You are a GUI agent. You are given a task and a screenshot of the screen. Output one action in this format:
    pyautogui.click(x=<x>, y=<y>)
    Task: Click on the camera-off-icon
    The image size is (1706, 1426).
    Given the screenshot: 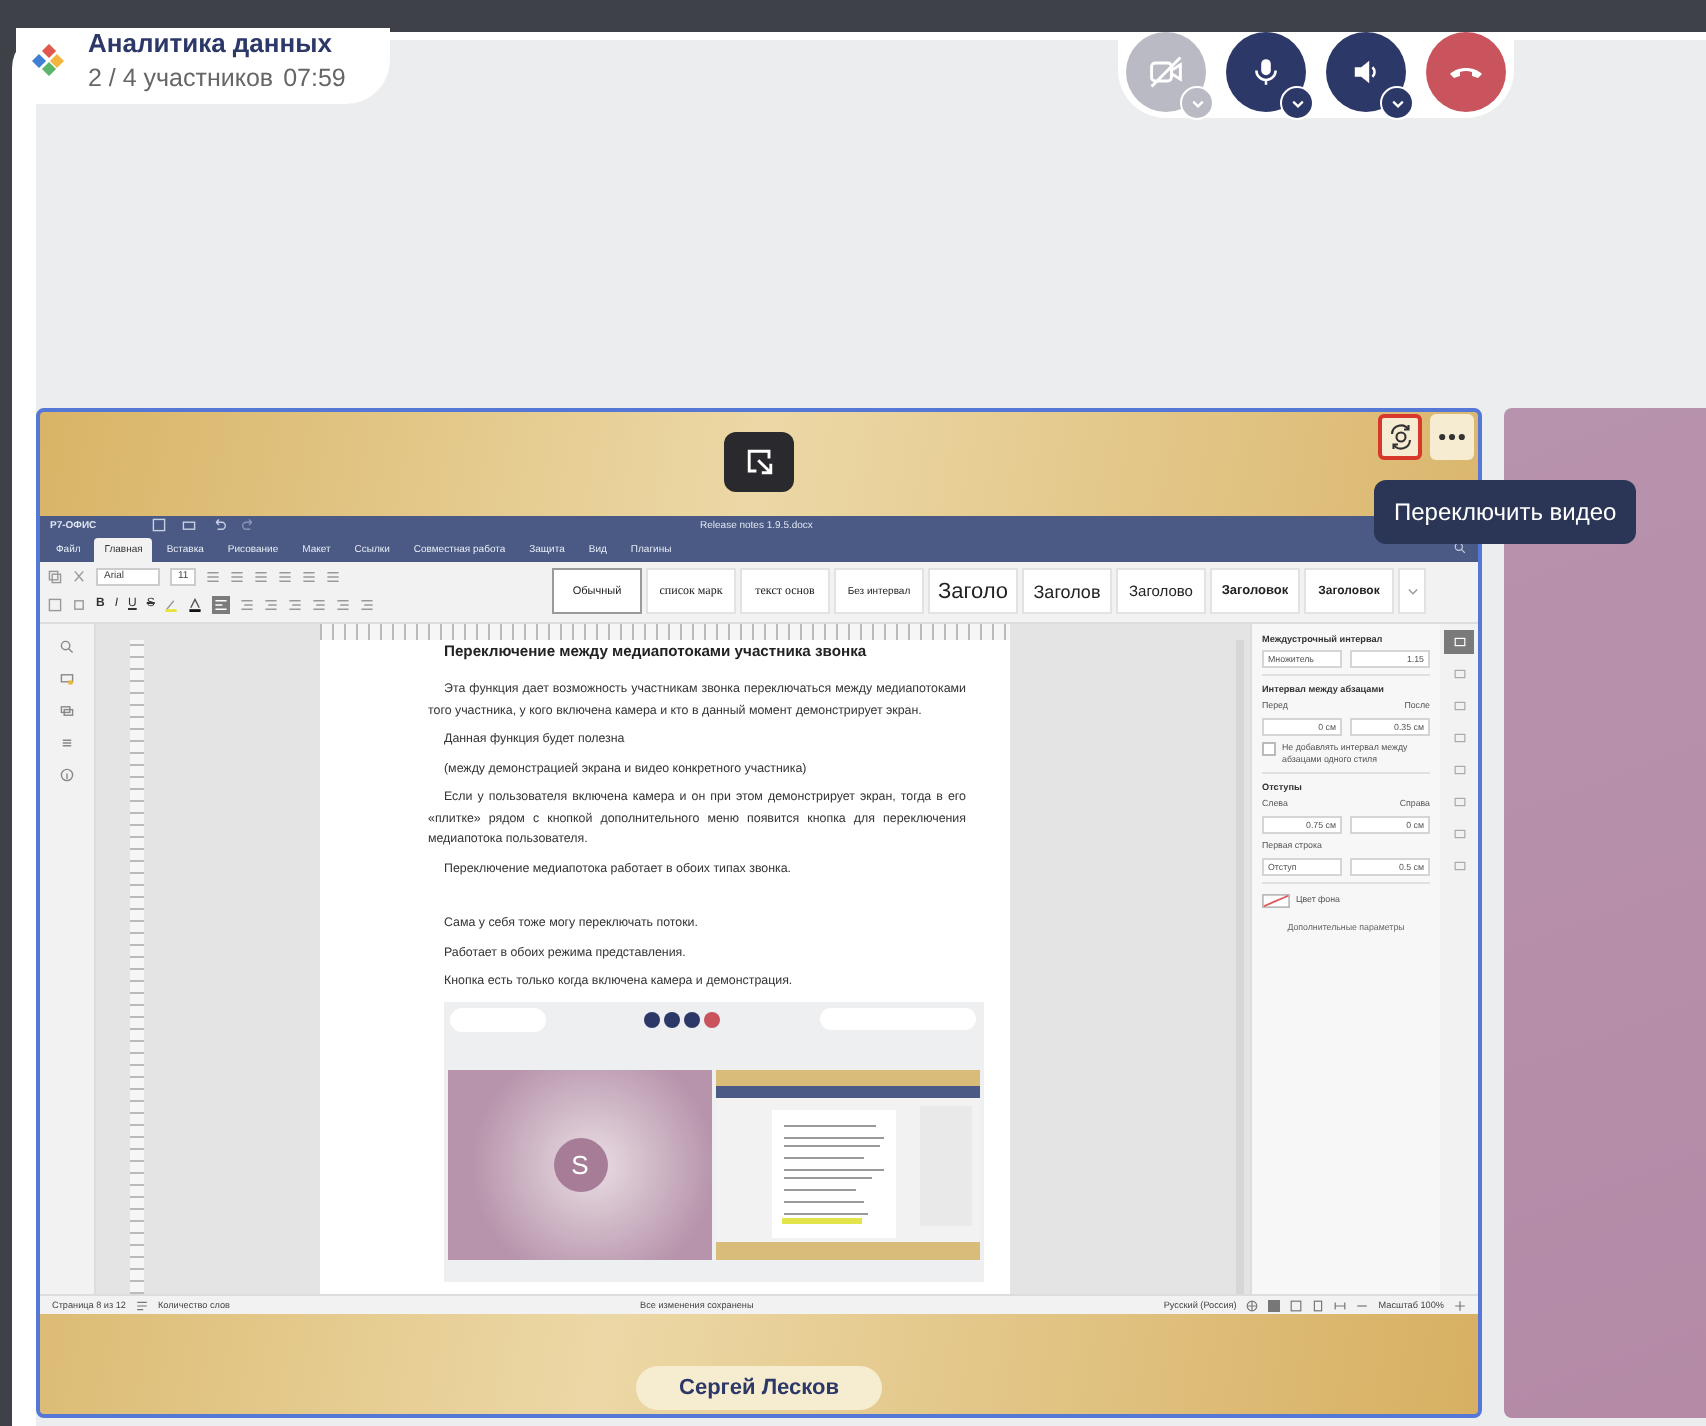 What is the action you would take?
    pyautogui.click(x=1166, y=72)
    